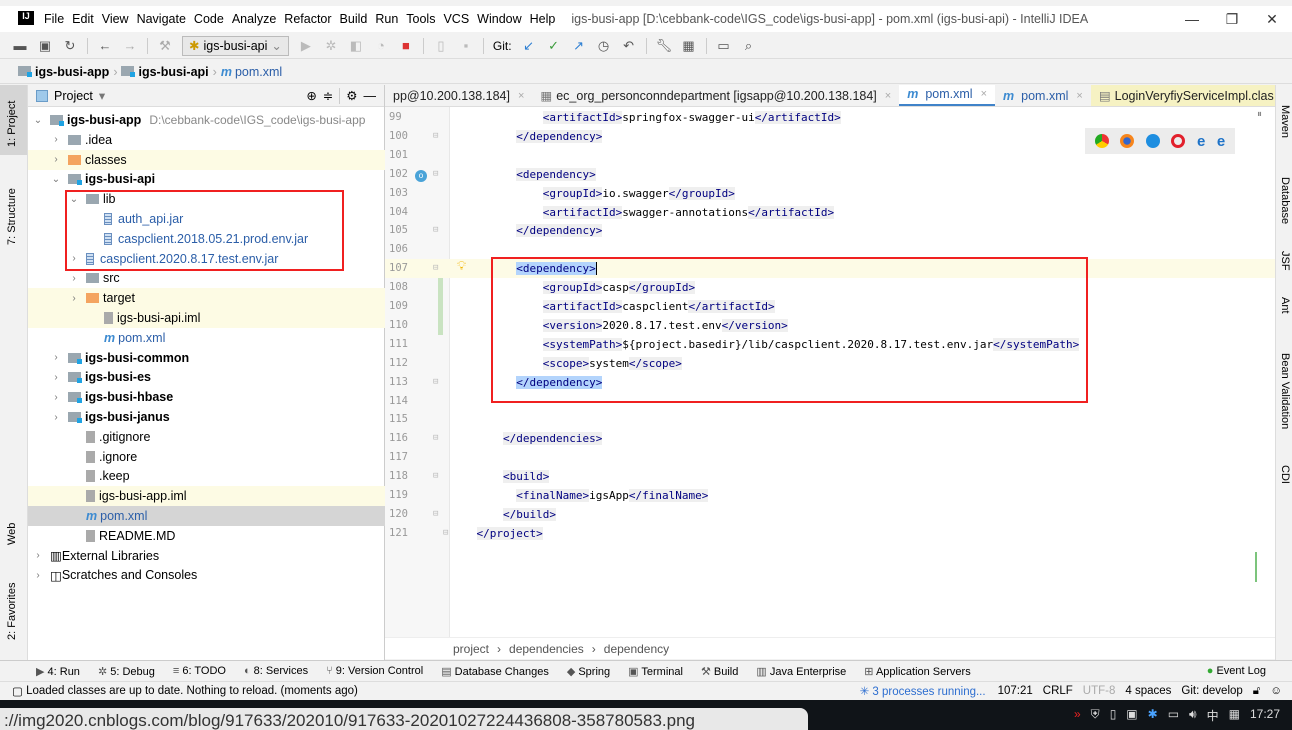 The image size is (1292, 730). Describe the element at coordinates (1178, 141) in the screenshot. I see `opera-icon` at that location.